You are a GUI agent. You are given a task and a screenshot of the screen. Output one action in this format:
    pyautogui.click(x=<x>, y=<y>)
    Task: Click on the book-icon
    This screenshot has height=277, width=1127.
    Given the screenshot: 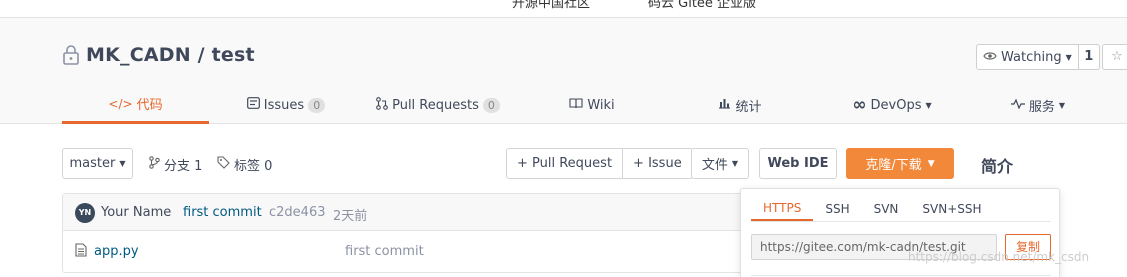 What is the action you would take?
    pyautogui.click(x=576, y=105)
    